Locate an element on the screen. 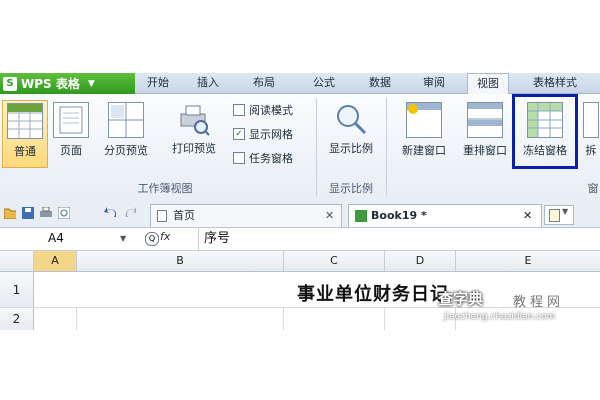 The width and height of the screenshot is (600, 400). watermark-url: jiaocheng.chazidian.com is located at coordinates (500, 317).